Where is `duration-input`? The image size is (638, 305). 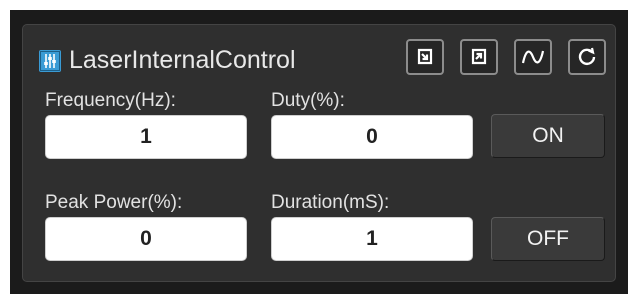 duration-input is located at coordinates (372, 239).